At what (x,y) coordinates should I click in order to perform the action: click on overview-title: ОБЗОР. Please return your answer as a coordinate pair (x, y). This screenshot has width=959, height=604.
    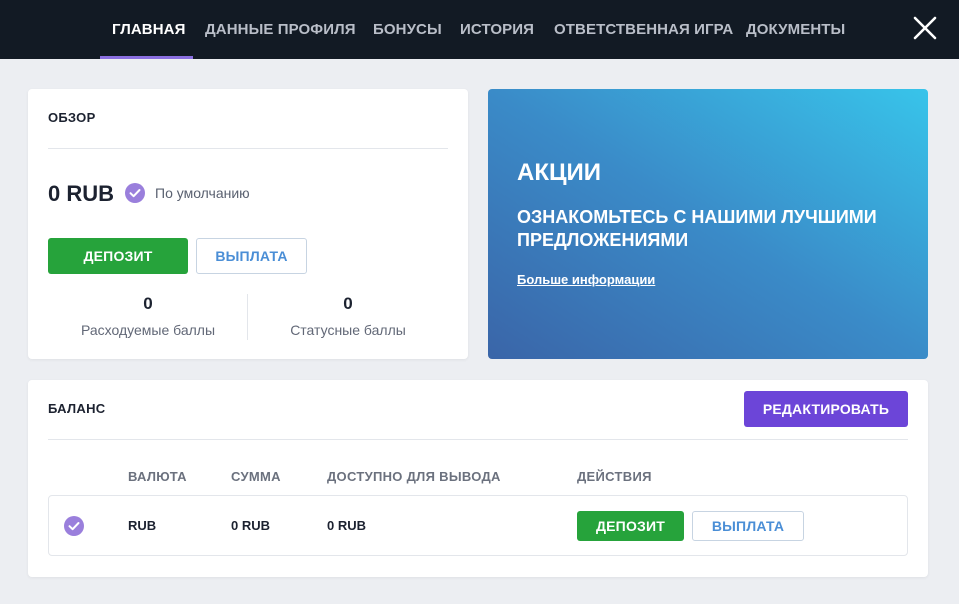
    Looking at the image, I should click on (72, 117).